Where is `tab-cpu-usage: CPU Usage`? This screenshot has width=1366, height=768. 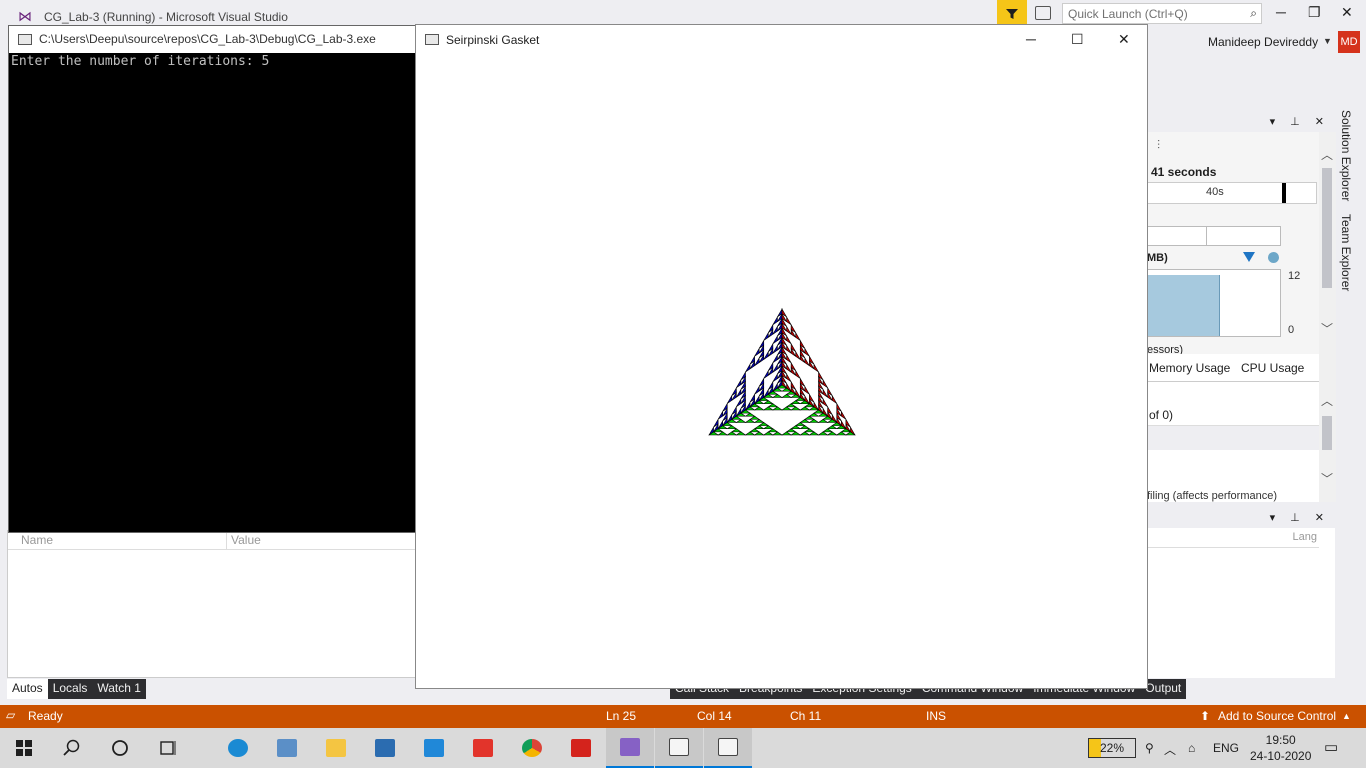
tab-cpu-usage: CPU Usage is located at coordinates (1272, 368).